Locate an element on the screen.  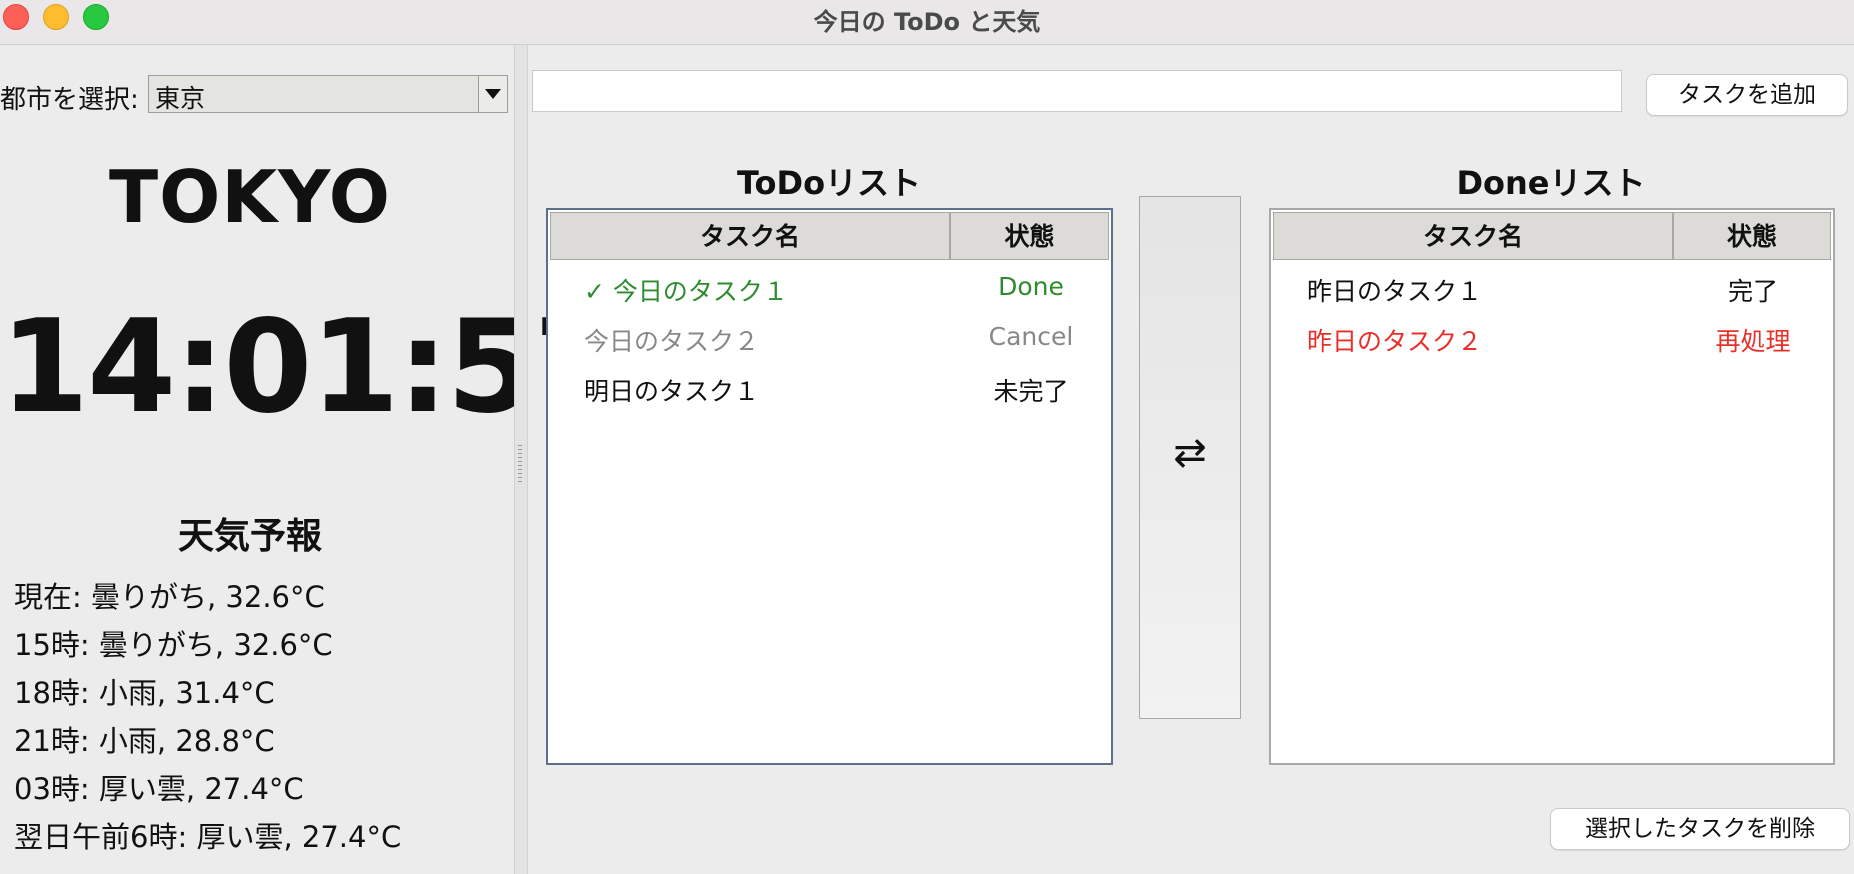
task-name-cell: 明日のタスク１ is located at coordinates (672, 391).